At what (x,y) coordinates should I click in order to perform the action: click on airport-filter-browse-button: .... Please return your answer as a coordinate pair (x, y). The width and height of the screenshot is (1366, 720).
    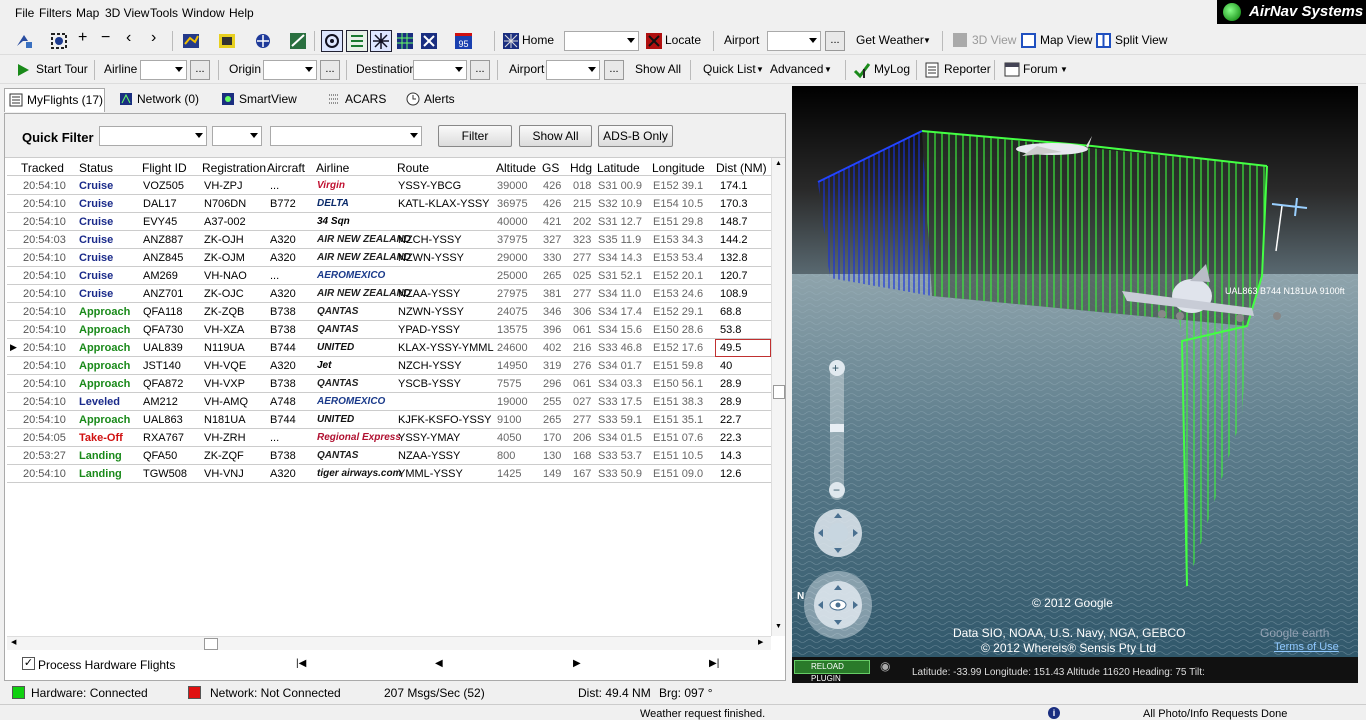
    Looking at the image, I should click on (614, 70).